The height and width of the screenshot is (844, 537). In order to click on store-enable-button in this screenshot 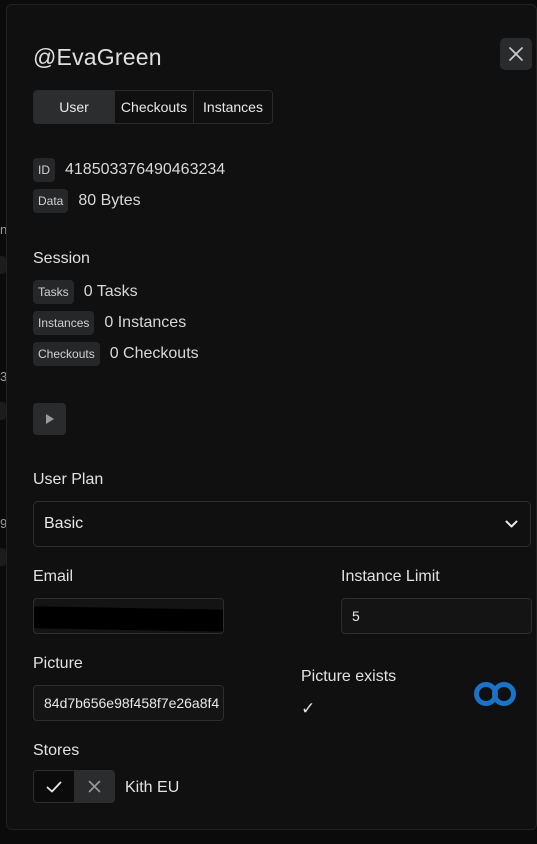, I will do `click(54, 786)`.